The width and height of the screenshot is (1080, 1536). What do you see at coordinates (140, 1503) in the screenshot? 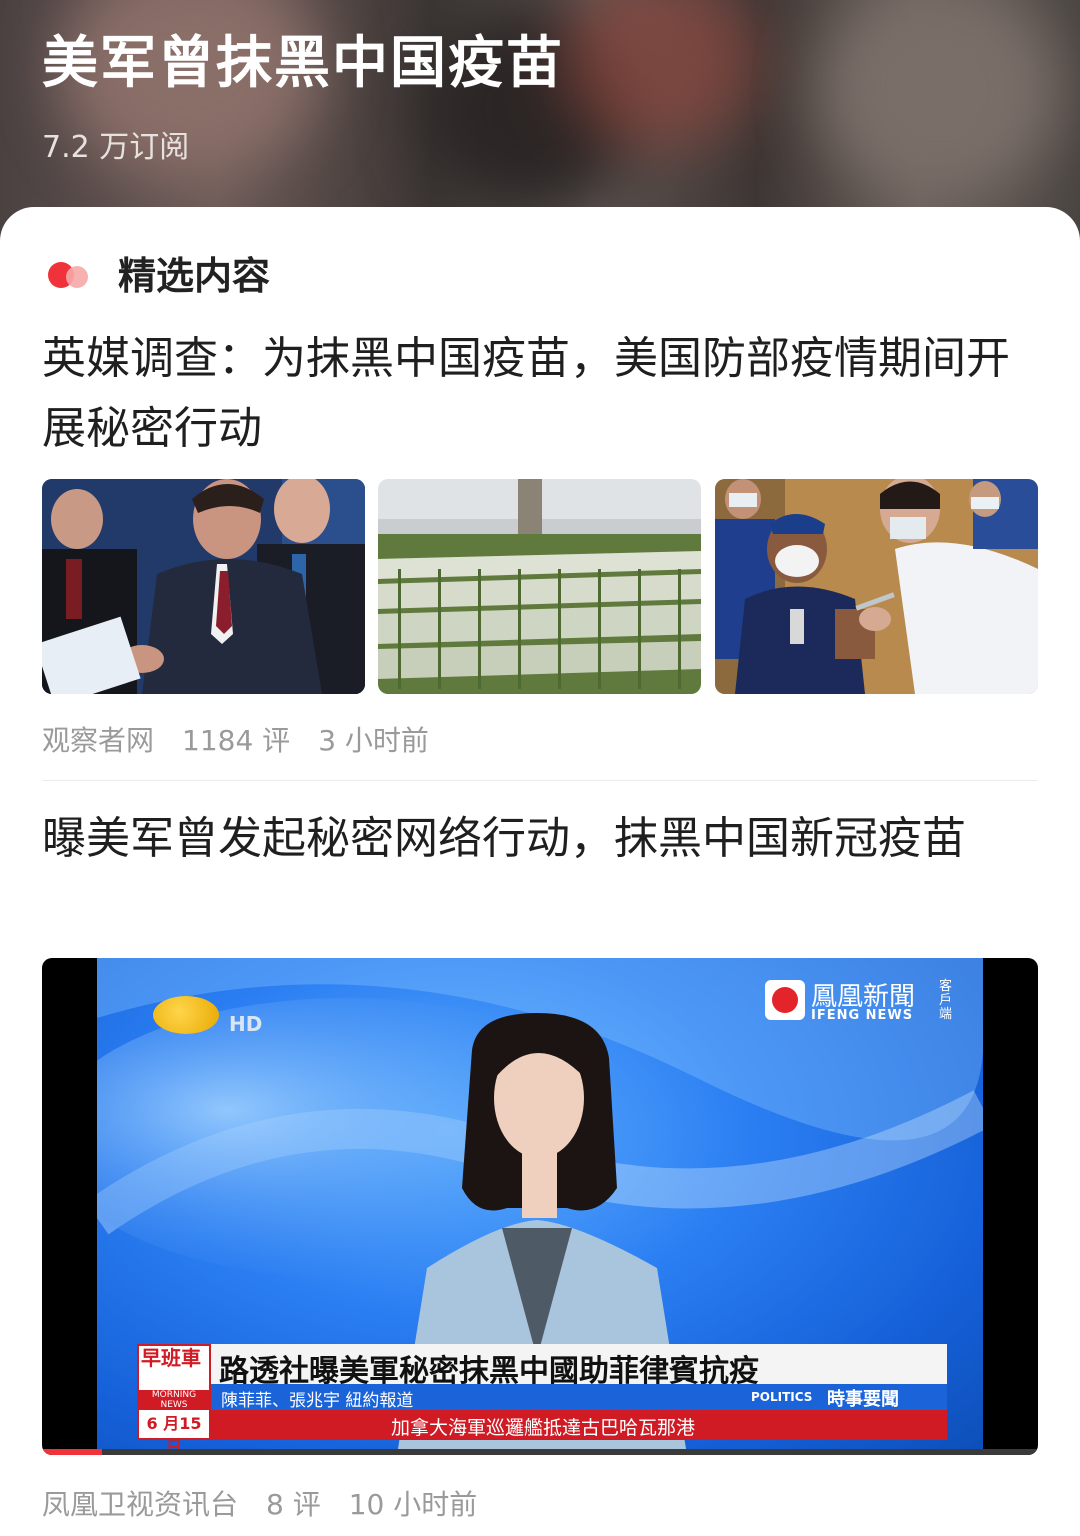
I see `article-source: 凤凰卫视资讯台` at bounding box center [140, 1503].